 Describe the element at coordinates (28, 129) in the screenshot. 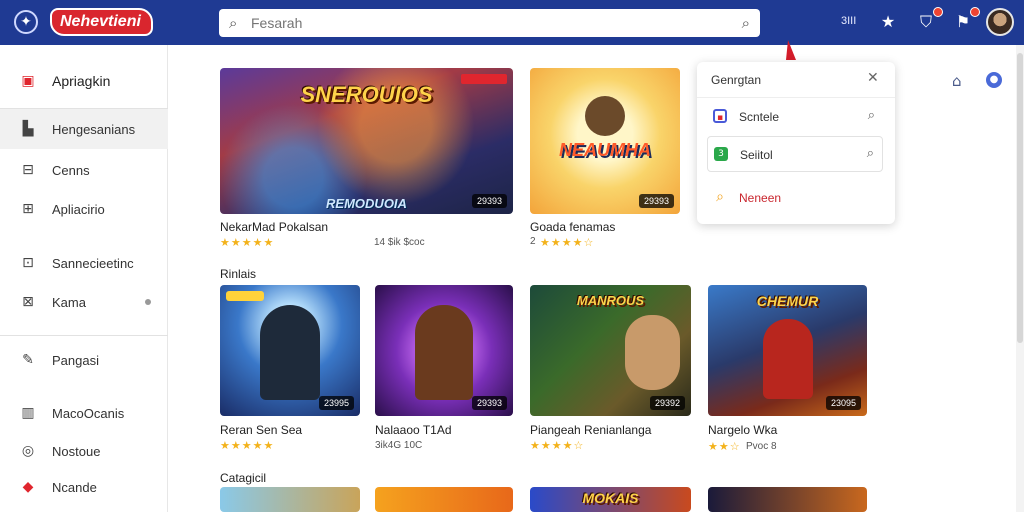

I see `home-icon: ▙` at that location.